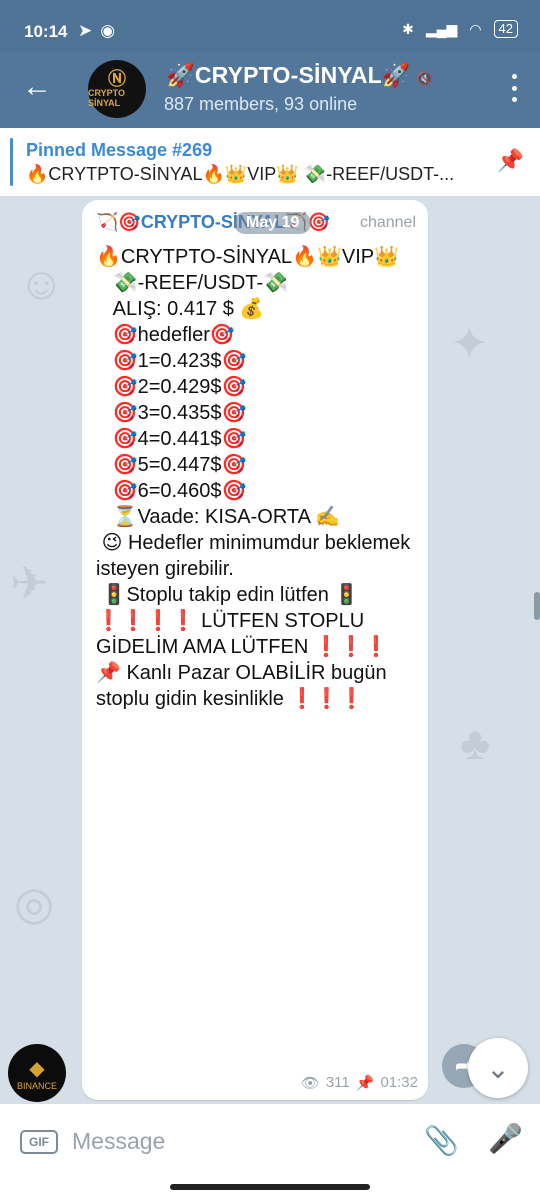 The image size is (540, 1200). I want to click on signal-icon: ▂▄▆, so click(441, 28).